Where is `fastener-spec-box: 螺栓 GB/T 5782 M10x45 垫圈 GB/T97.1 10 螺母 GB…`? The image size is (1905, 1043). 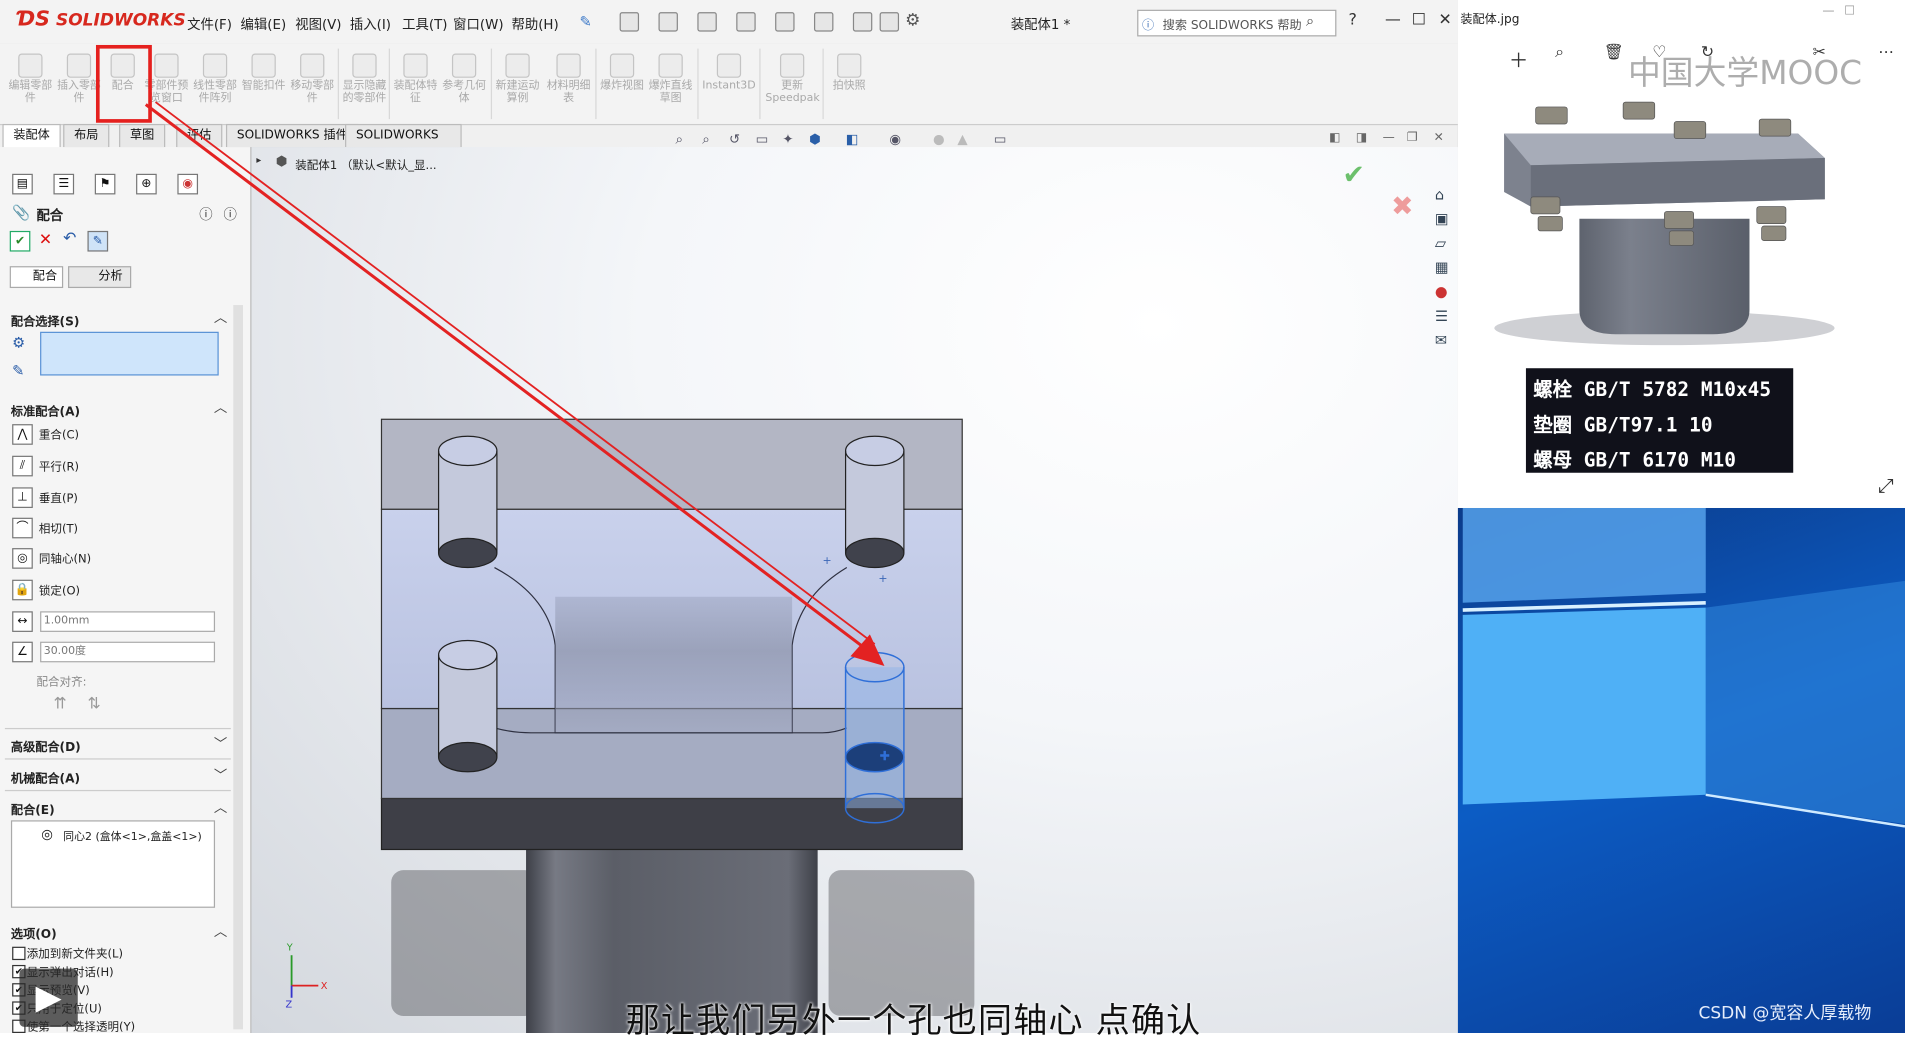 fastener-spec-box: 螺栓 GB/T 5782 M10x45 垫圈 GB/T97.1 10 螺母 GB… is located at coordinates (1659, 420).